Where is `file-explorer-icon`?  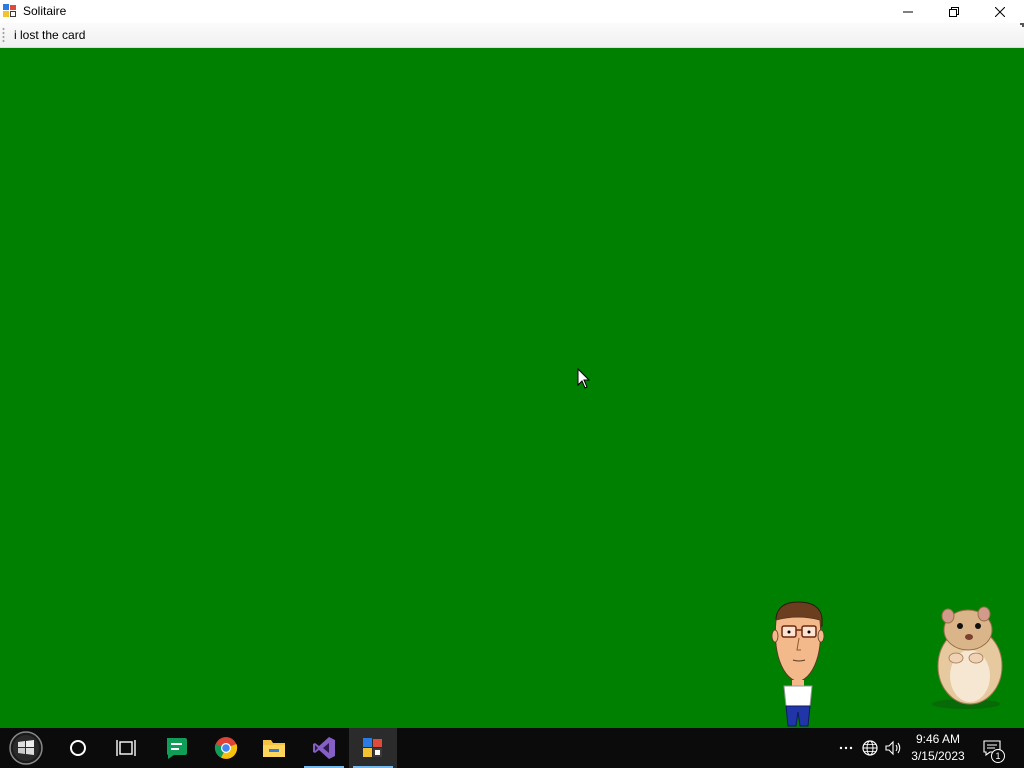 file-explorer-icon is located at coordinates (274, 748).